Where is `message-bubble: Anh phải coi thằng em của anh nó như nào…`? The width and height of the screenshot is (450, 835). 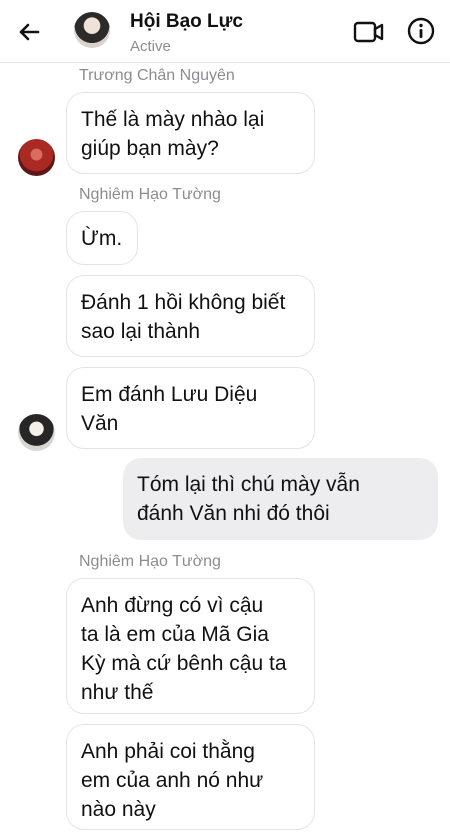
message-bubble: Anh phải coi thằng em của anh nó như nào… is located at coordinates (190, 777).